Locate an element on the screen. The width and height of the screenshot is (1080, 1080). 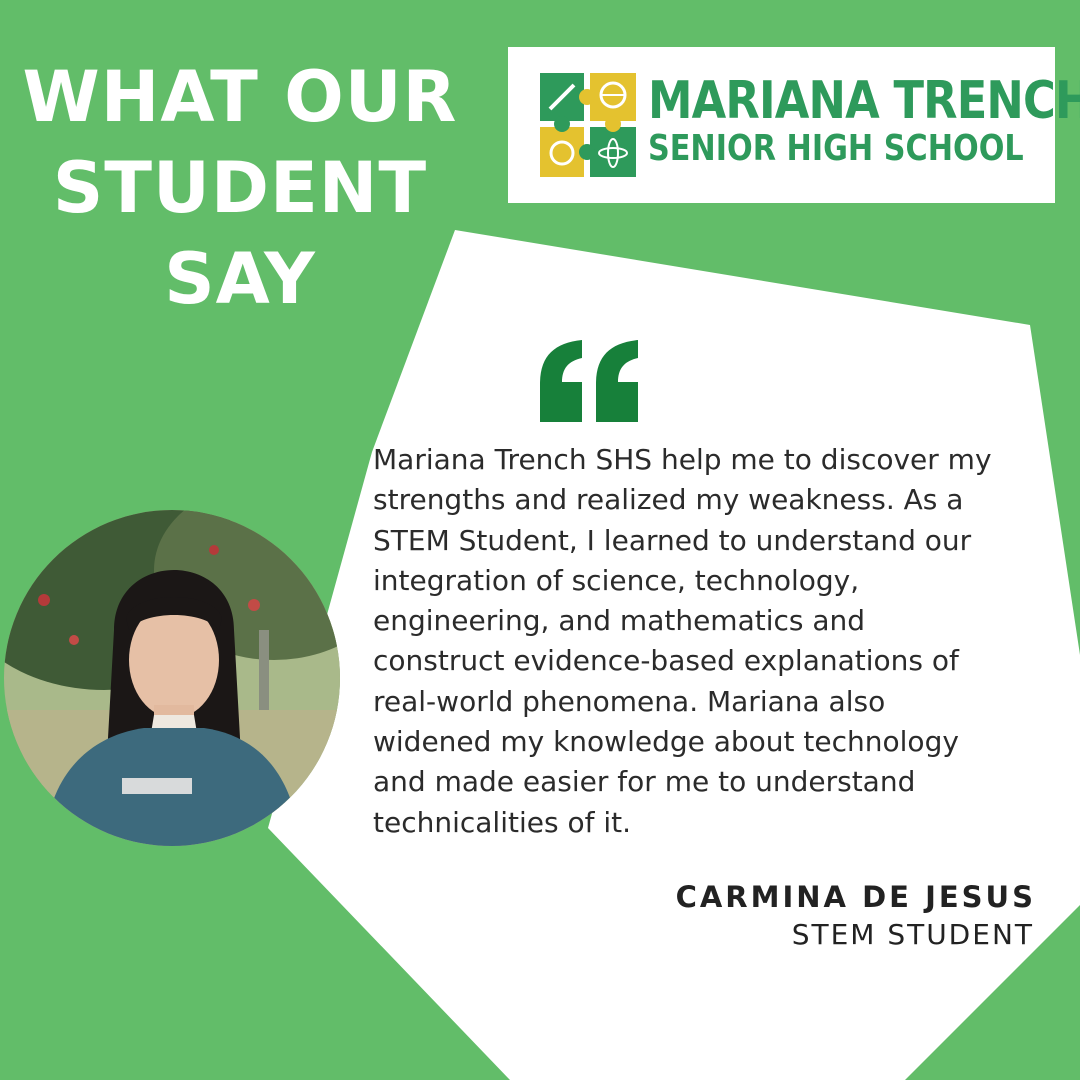
author-name: CARMINA DE JESUS is located at coordinates (855, 897).